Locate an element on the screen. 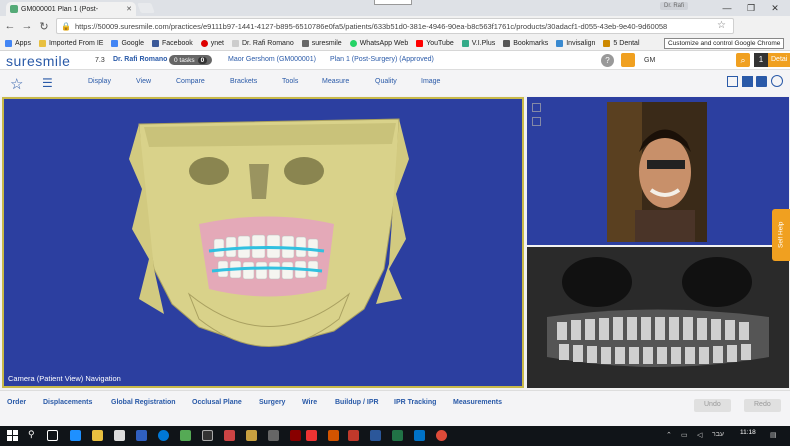  excel-icon is located at coordinates (397, 435).